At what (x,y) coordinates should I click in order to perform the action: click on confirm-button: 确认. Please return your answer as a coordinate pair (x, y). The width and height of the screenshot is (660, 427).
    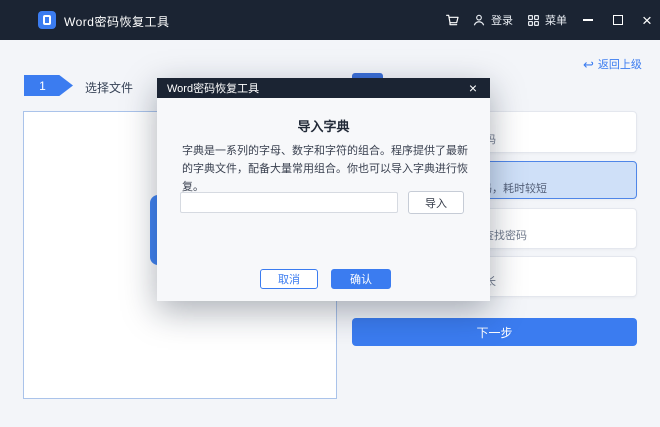
    Looking at the image, I should click on (361, 279).